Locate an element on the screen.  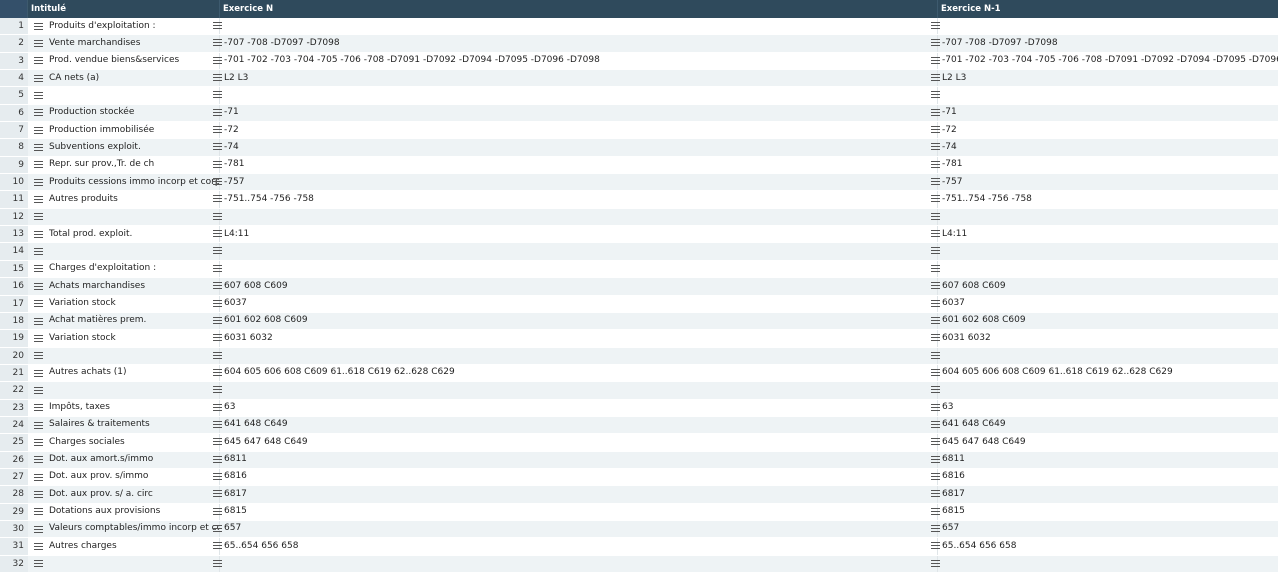
label-cell: Total prod. exploit. is located at coordinates (124, 234).